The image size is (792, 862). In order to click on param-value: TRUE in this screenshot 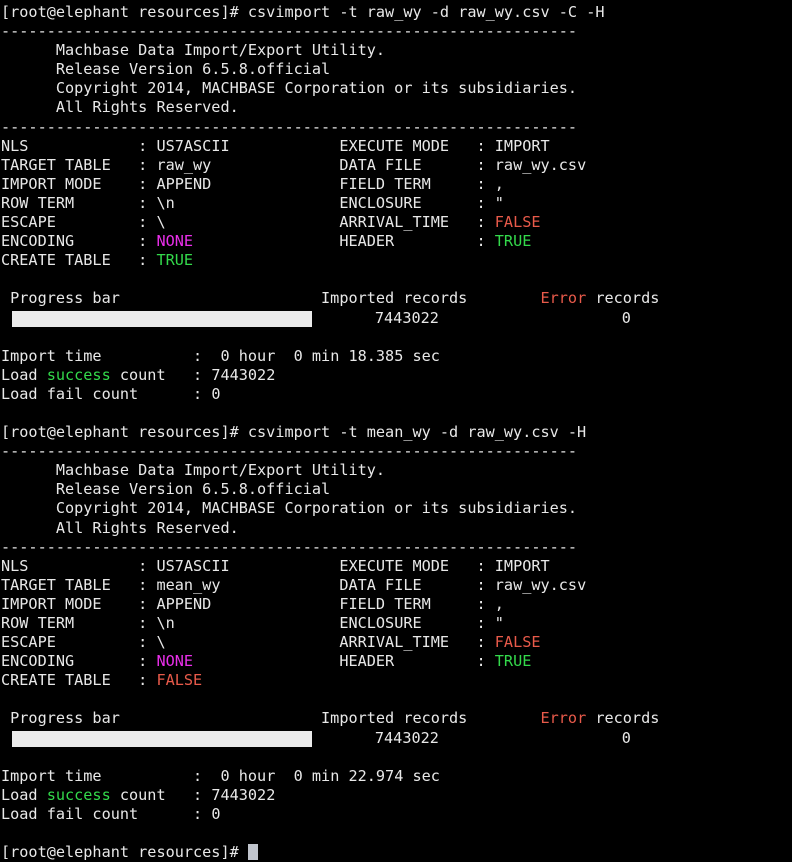, I will do `click(513, 241)`.